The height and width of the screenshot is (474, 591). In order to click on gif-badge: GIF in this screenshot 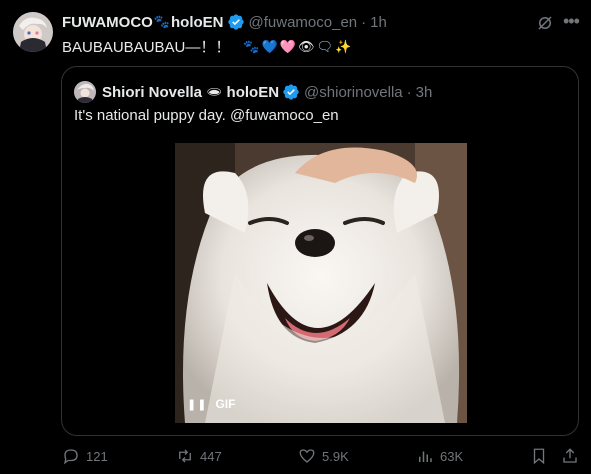, I will do `click(225, 404)`.